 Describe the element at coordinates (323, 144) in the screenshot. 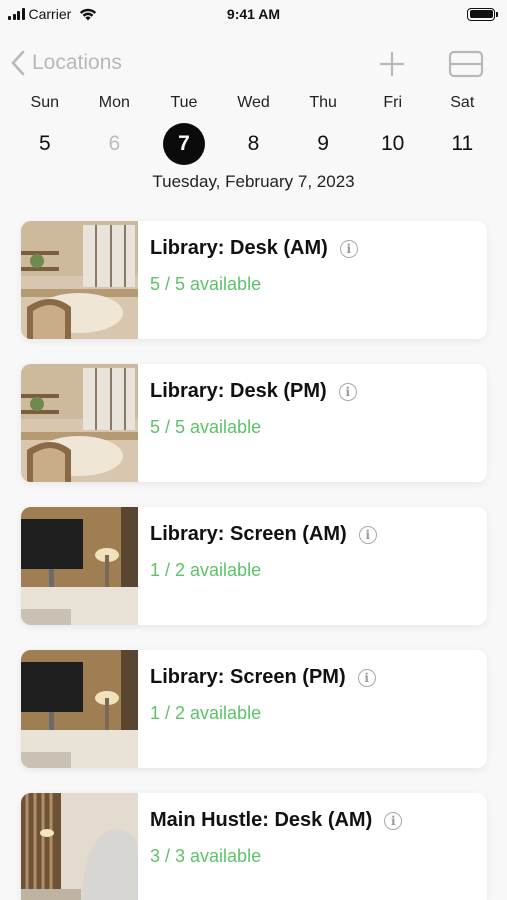

I see `day-number: 9` at that location.